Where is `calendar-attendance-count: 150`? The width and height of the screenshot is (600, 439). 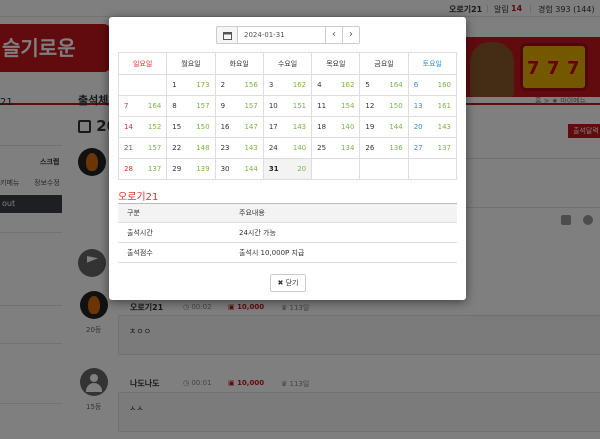
calendar-attendance-count: 150 is located at coordinates (203, 127).